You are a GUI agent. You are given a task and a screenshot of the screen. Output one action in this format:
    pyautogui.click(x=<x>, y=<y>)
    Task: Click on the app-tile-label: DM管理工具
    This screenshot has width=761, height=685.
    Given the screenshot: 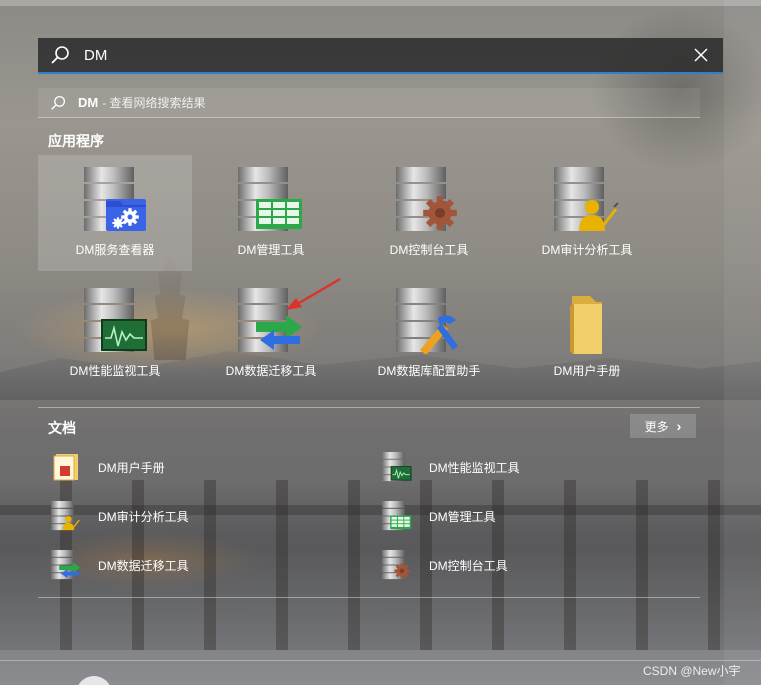 What is the action you would take?
    pyautogui.click(x=271, y=250)
    